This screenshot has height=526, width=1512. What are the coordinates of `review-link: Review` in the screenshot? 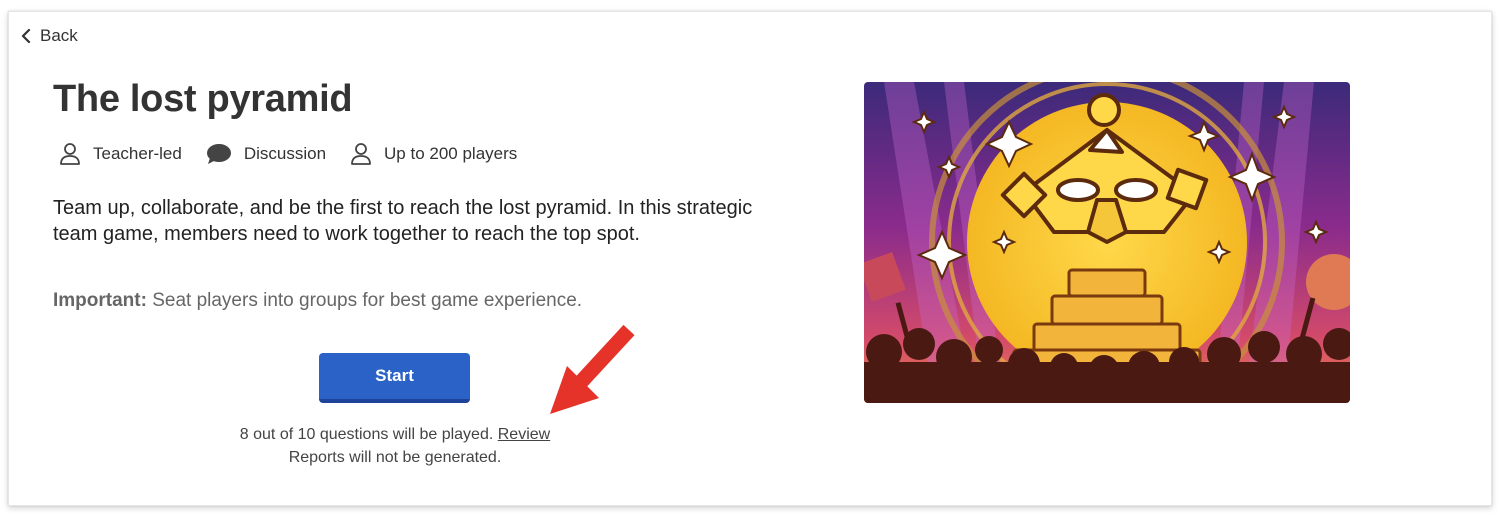 It's located at (524, 434).